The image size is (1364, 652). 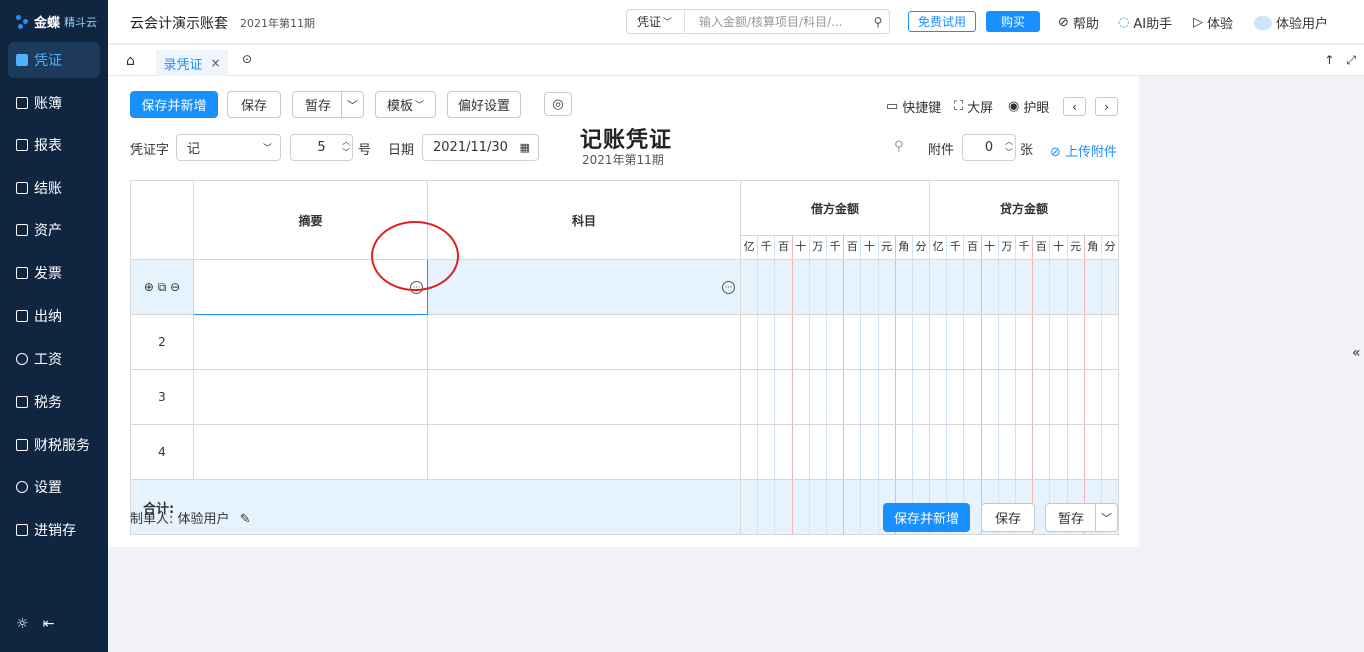 I want to click on expand-panel-icon: «, so click(x=1356, y=353).